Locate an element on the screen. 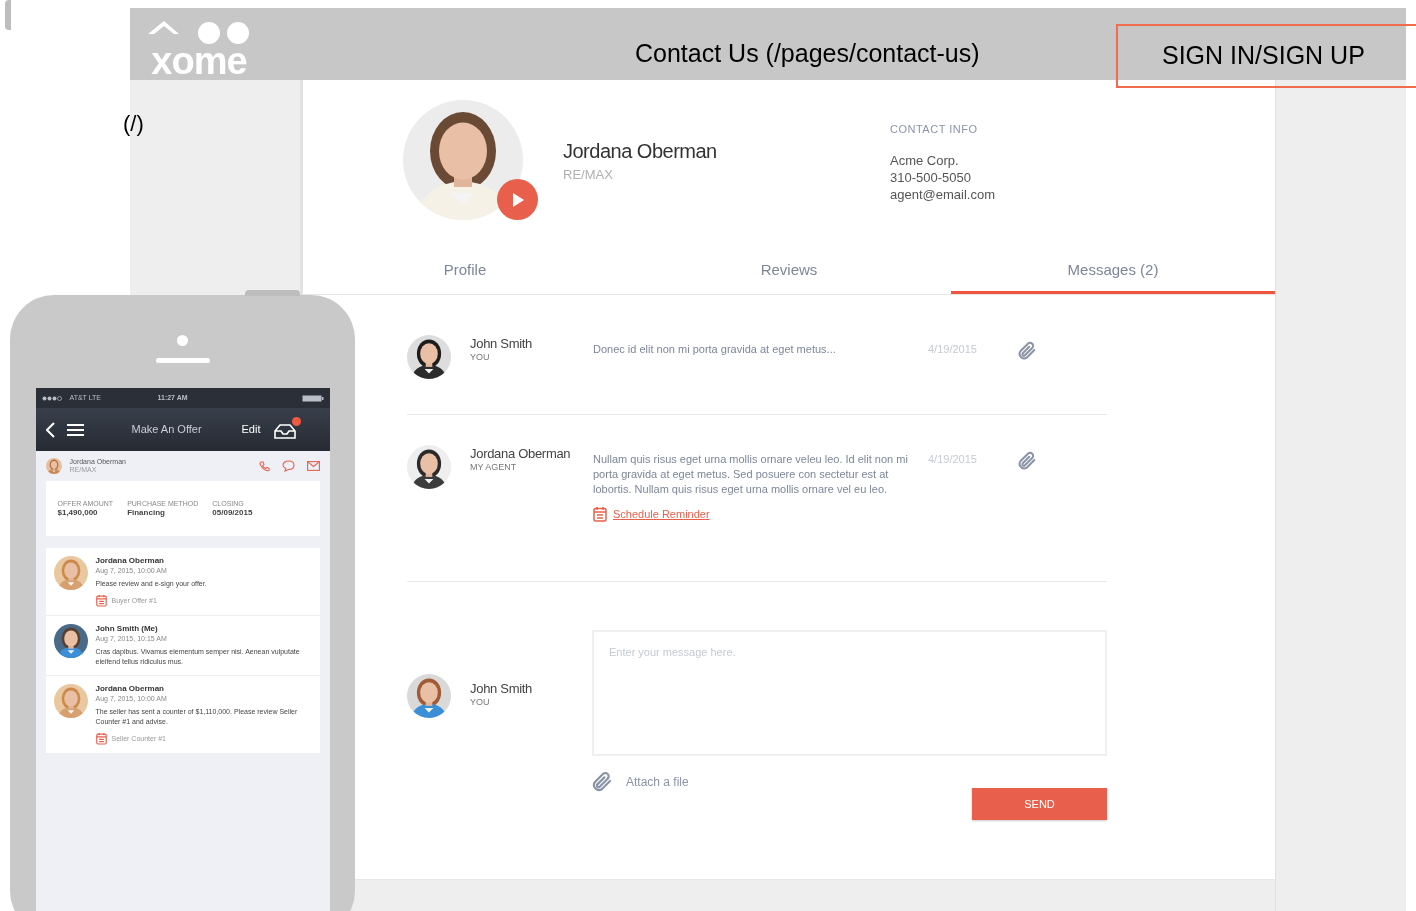  section-label: CONTACT INFO is located at coordinates (934, 129).